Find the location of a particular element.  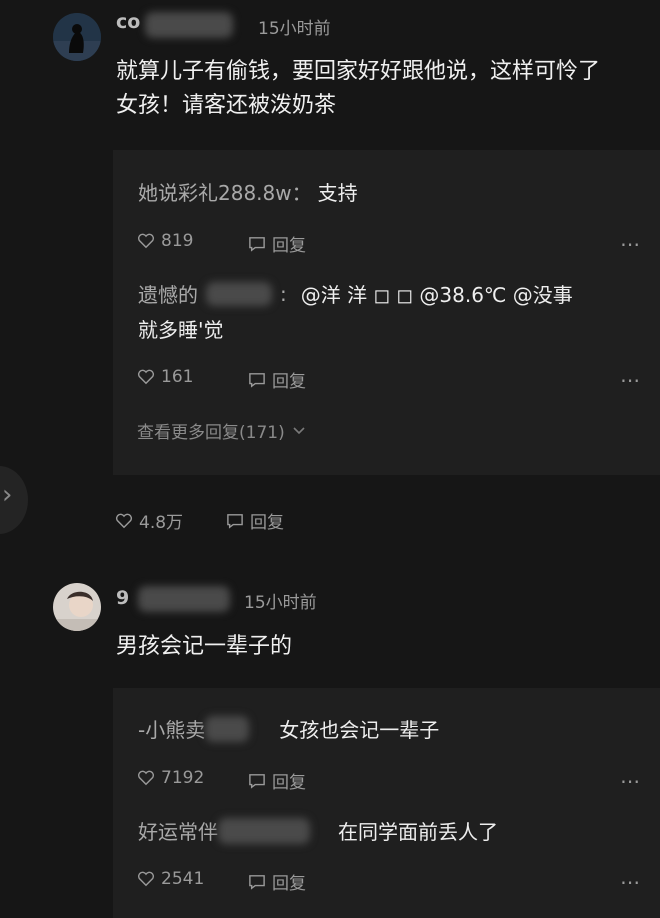

view-more-label: 查看更多回复(171) is located at coordinates (211, 433).